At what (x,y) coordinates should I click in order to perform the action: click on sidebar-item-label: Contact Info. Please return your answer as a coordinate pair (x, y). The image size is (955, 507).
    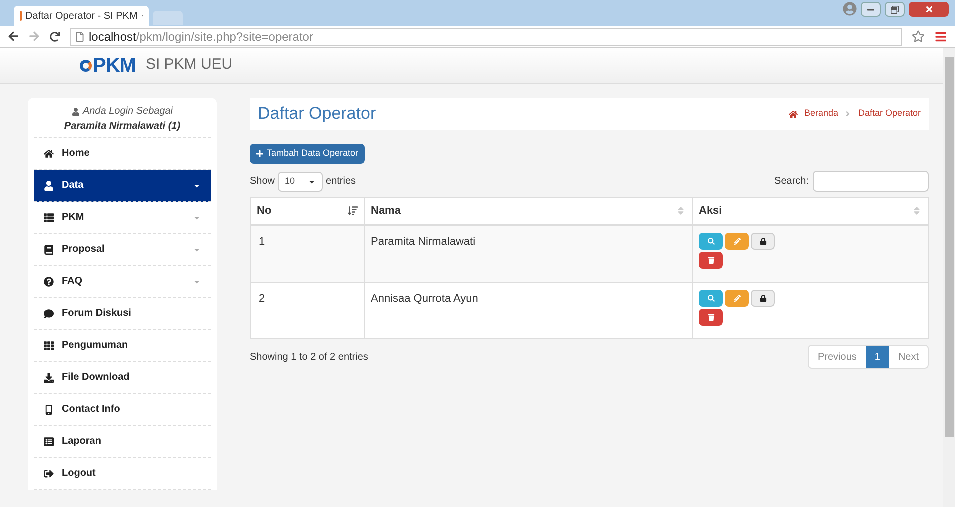
    Looking at the image, I should click on (91, 410).